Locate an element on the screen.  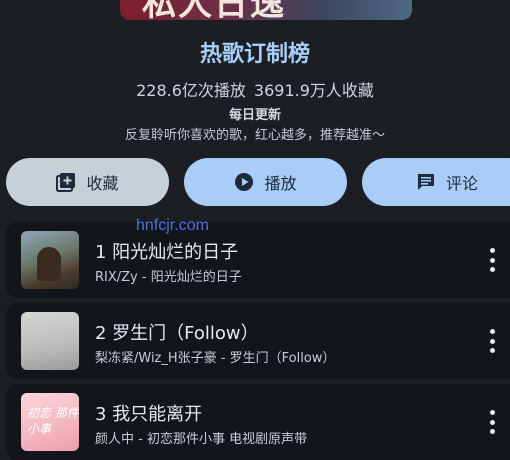
cover-script-text: 初恋 那件小事 is located at coordinates (53, 421).